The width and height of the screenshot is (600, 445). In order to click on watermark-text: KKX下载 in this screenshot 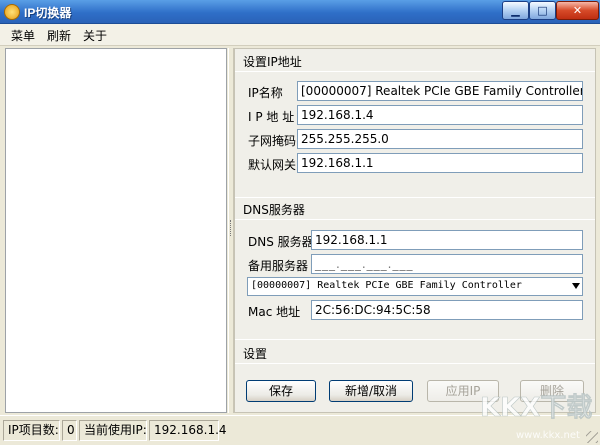, I will do `click(536, 408)`.